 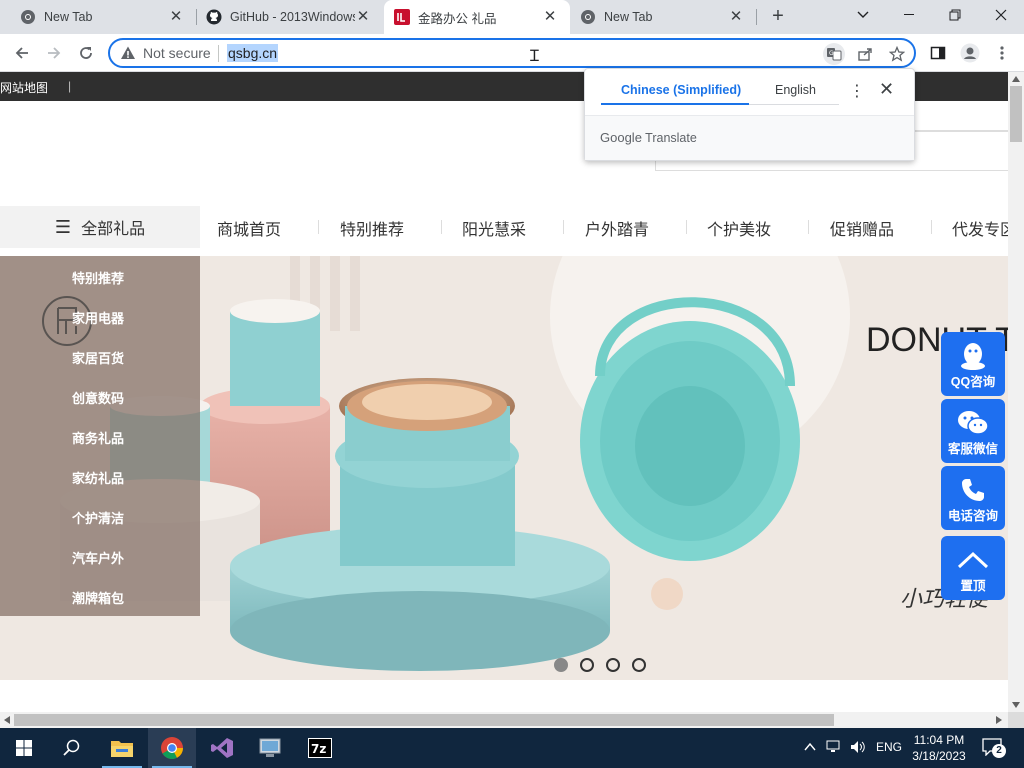 I want to click on system-clock: 11:04 PM 3/18/2023, so click(x=939, y=748).